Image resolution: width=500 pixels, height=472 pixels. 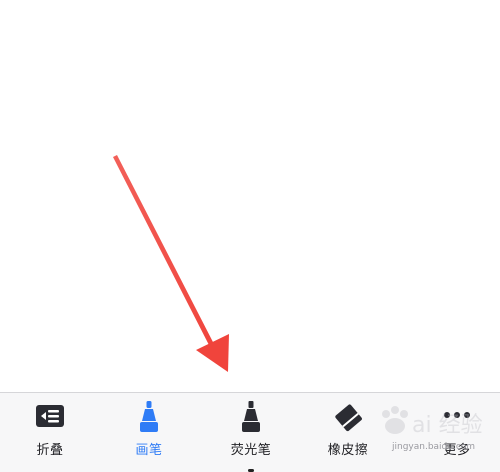 I want to click on tool-eraser: 橡皮擦, so click(x=348, y=432).